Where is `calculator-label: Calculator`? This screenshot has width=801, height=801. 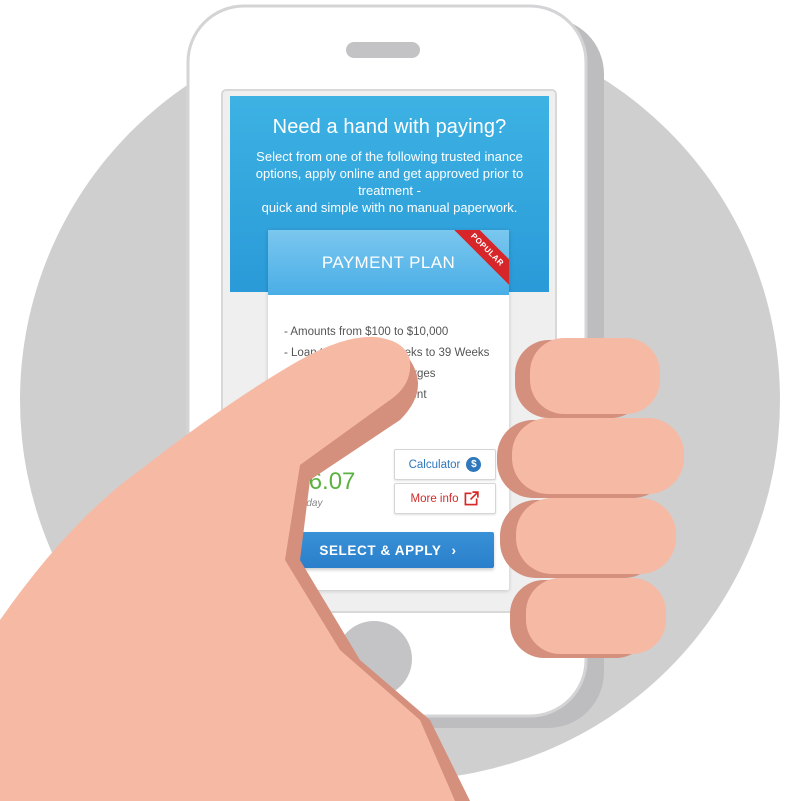 calculator-label: Calculator is located at coordinates (434, 464).